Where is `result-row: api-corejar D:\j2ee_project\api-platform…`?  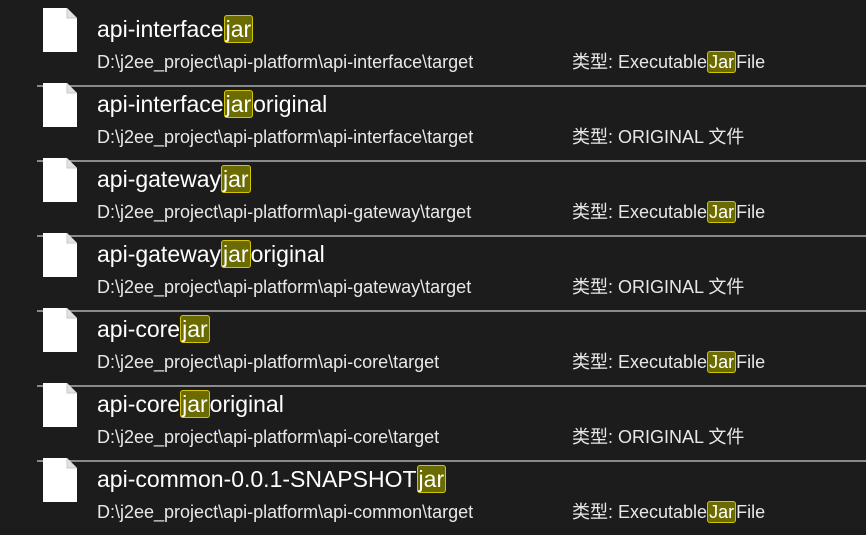 result-row: api-corejar D:\j2ee_project\api-platform… is located at coordinates (433, 337).